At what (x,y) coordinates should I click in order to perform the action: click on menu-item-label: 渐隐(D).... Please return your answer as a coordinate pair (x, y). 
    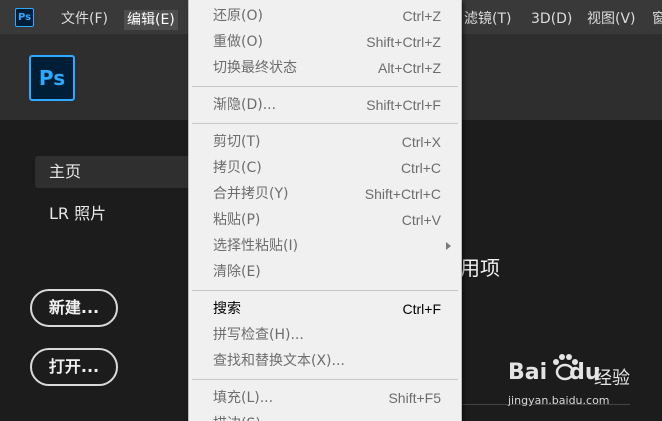
    Looking at the image, I should click on (245, 105).